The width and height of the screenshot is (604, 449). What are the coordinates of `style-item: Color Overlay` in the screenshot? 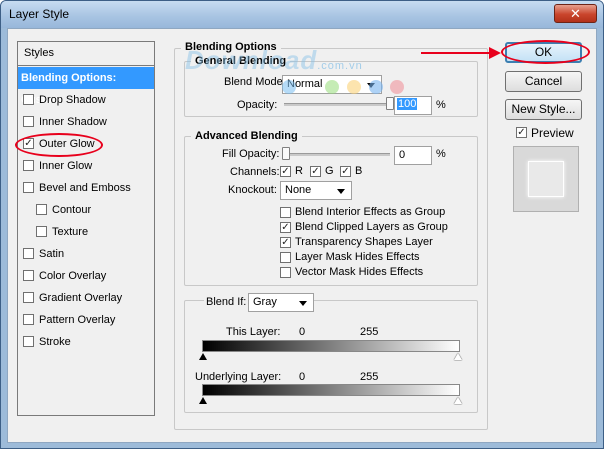 It's located at (86, 276).